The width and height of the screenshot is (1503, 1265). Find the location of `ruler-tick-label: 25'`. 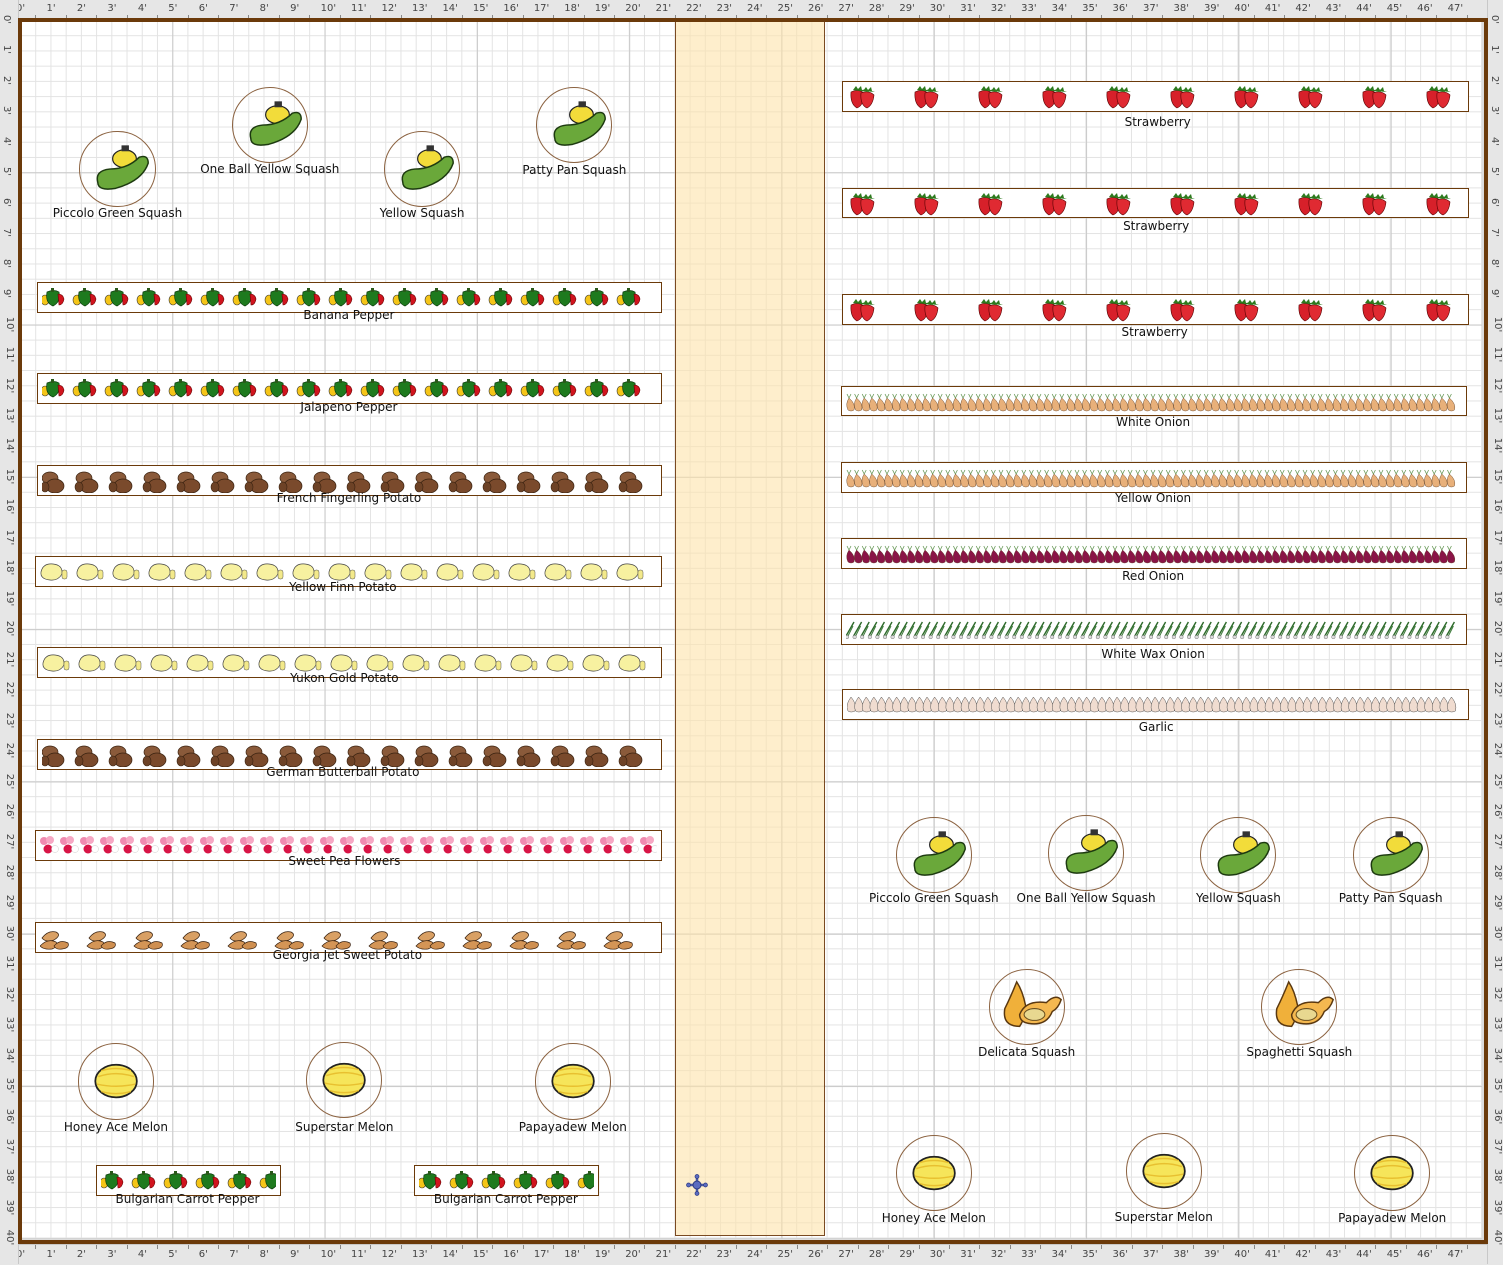

ruler-tick-label: 25' is located at coordinates (10, 781).